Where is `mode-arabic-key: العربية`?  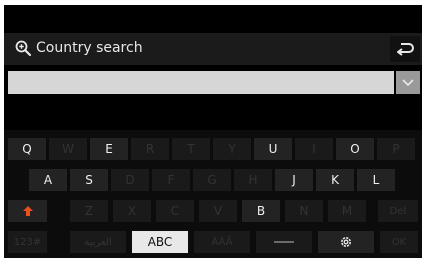
mode-arabic-key: العربية is located at coordinates (98, 242).